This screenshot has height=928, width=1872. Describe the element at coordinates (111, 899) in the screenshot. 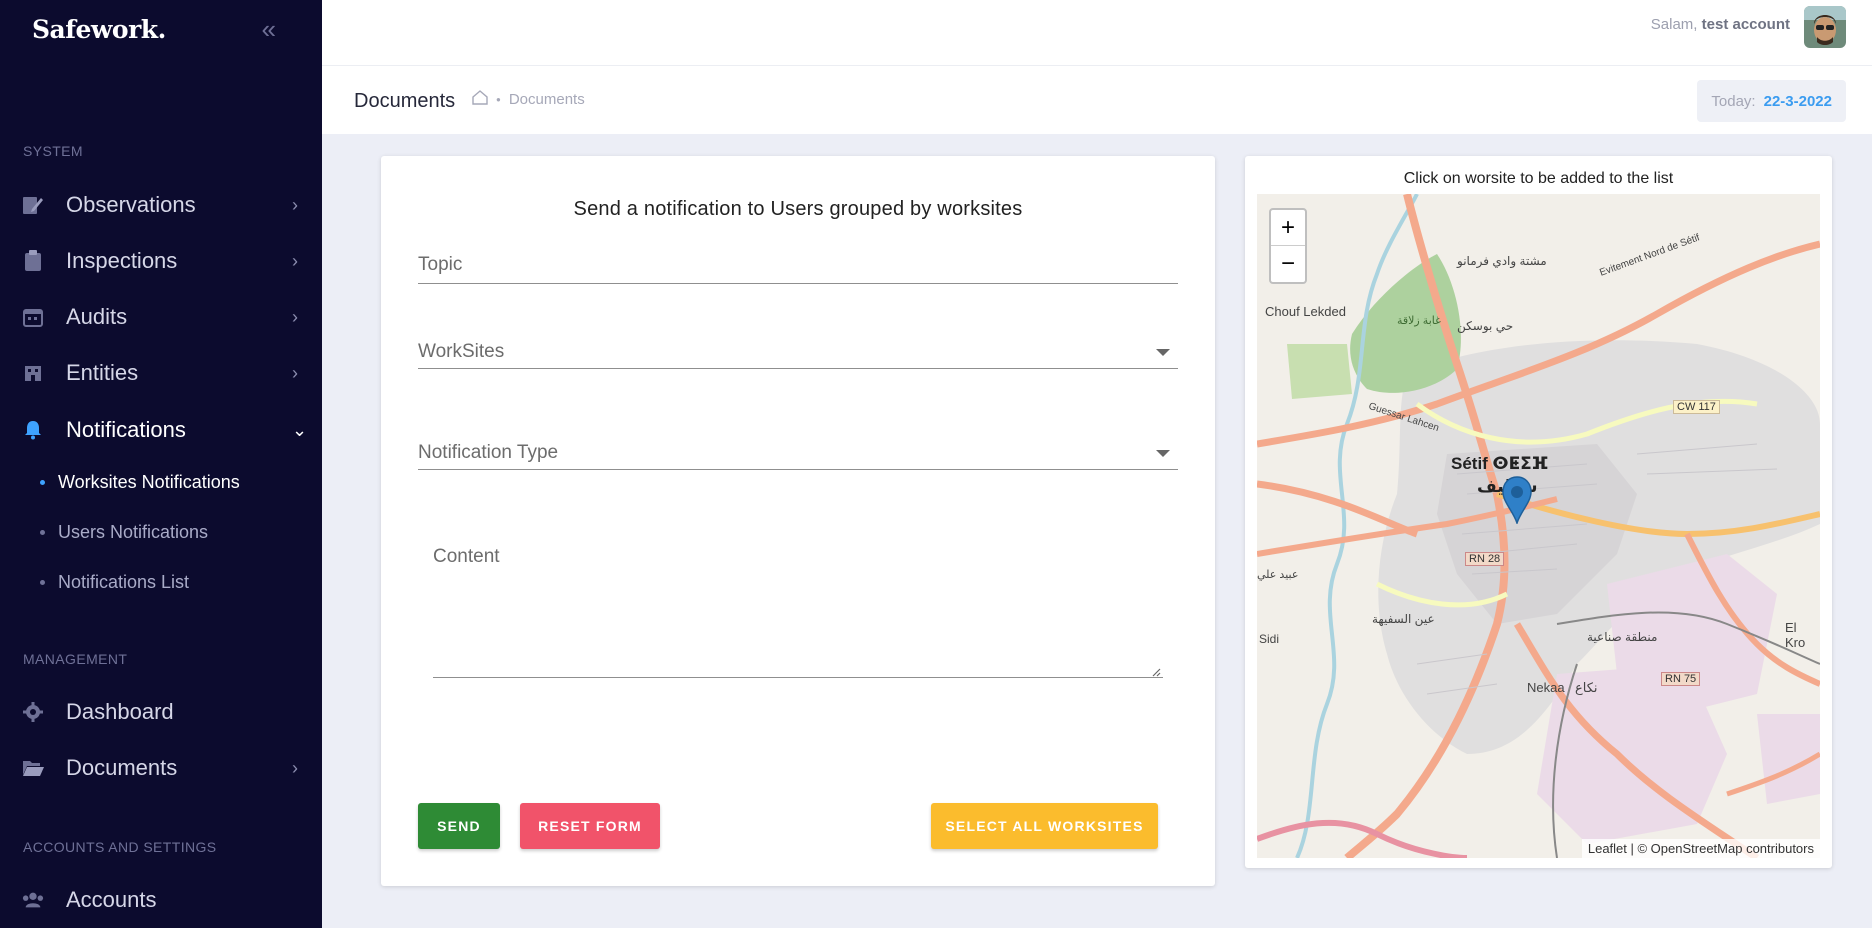

I see `nav-accounts-label: Accounts` at that location.